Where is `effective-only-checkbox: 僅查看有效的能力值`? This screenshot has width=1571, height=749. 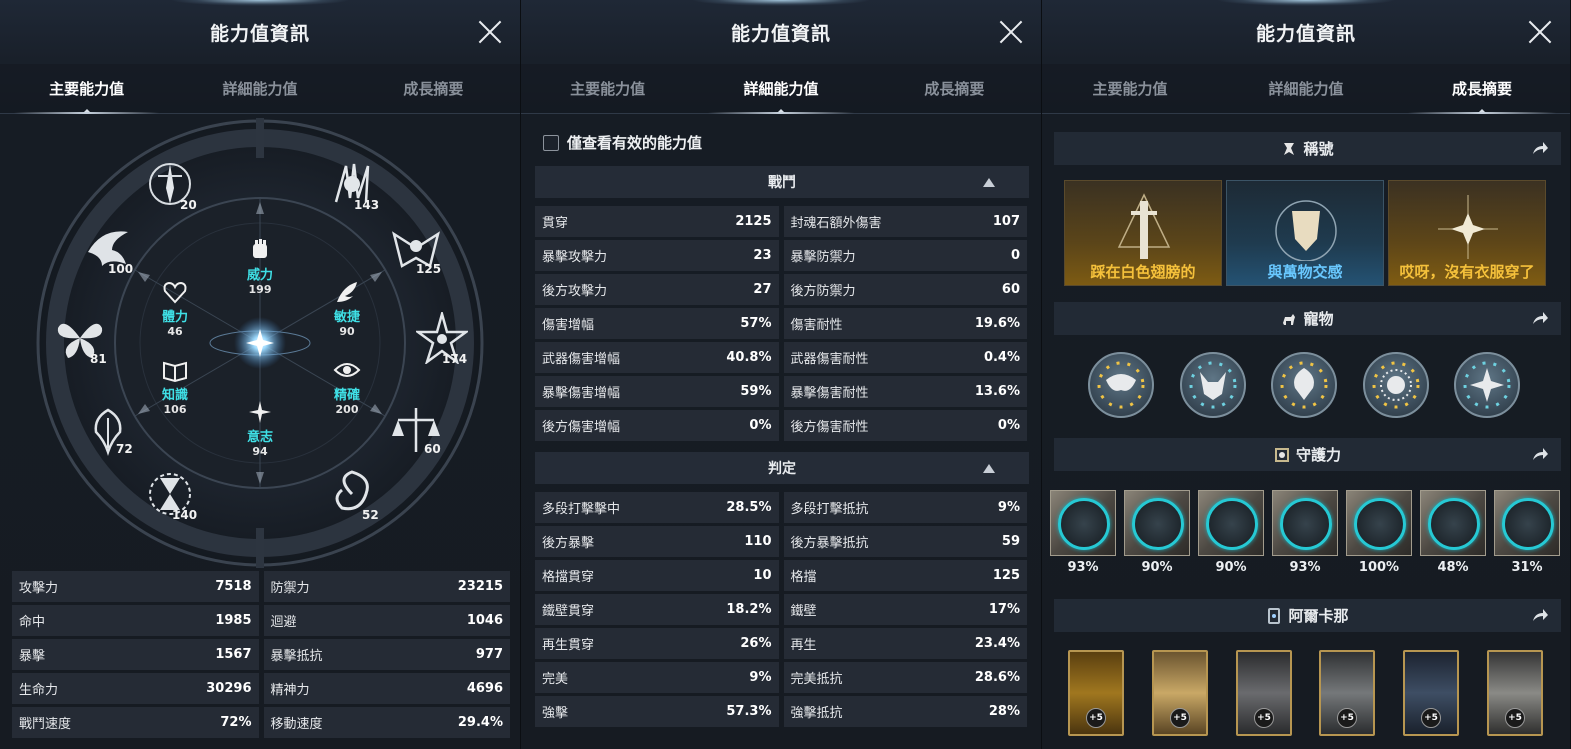 effective-only-checkbox: 僅查看有效的能力值 is located at coordinates (622, 142).